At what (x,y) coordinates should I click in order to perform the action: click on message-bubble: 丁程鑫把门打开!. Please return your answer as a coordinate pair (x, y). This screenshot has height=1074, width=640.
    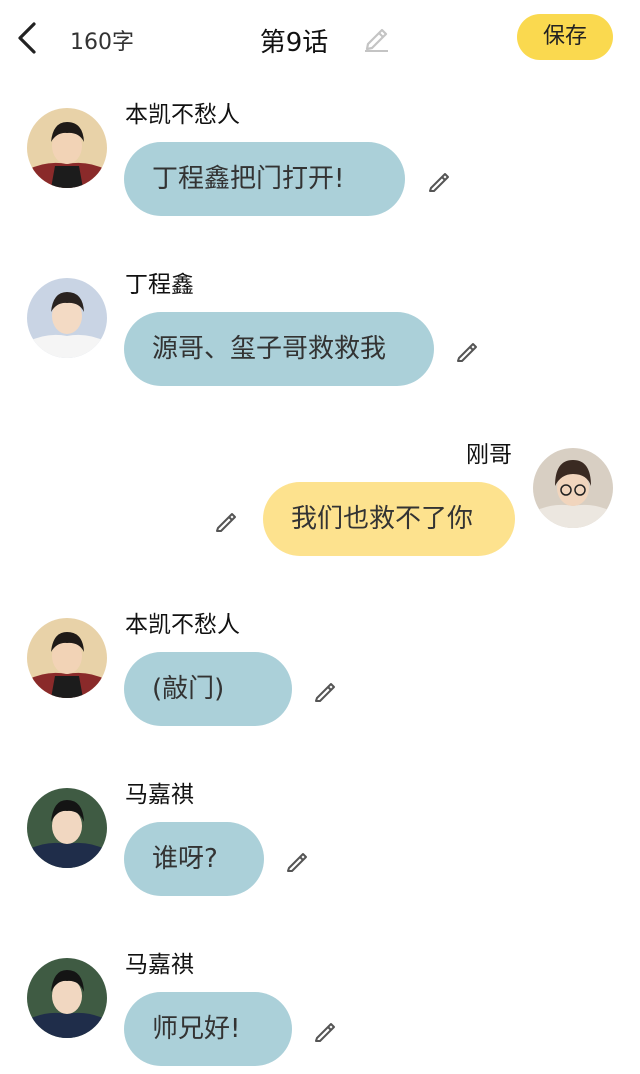
    Looking at the image, I should click on (264, 179).